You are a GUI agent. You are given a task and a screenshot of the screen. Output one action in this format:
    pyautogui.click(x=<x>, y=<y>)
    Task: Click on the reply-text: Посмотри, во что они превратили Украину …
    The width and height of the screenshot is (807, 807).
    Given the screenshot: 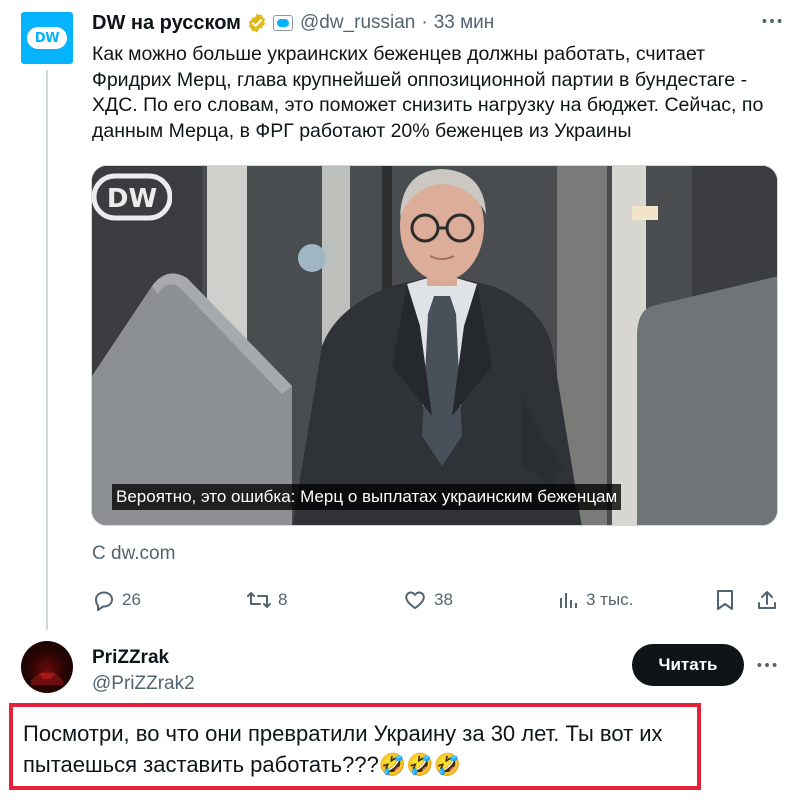 What is the action you would take?
    pyautogui.click(x=343, y=749)
    